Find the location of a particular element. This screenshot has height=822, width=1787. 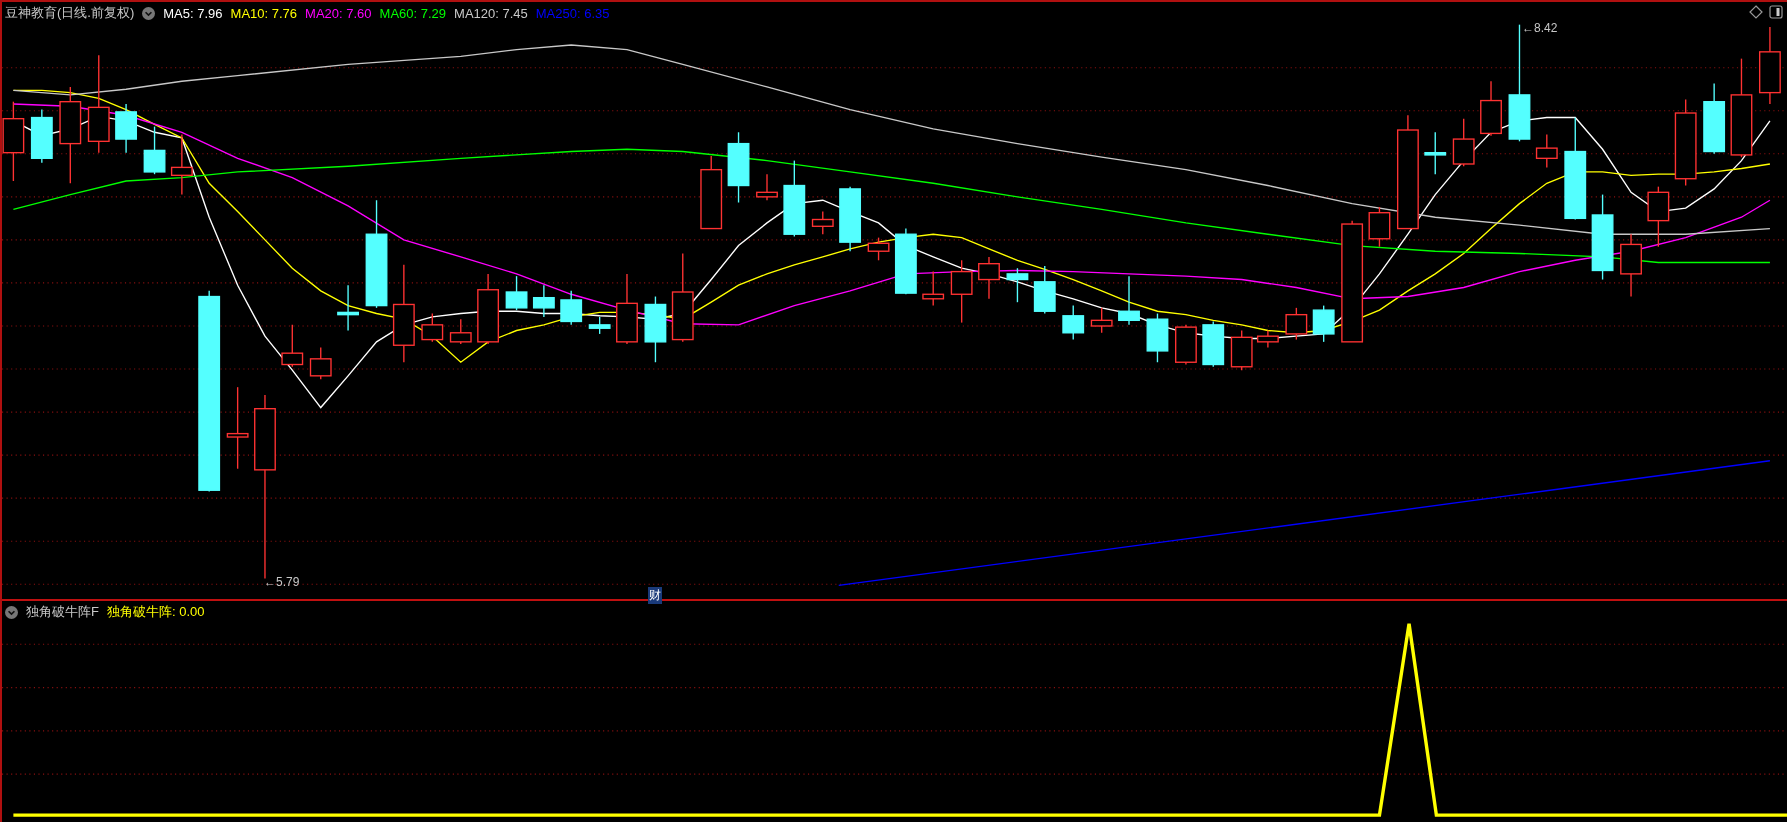

indicator-value: MA60: 7.29 is located at coordinates (413, 13).